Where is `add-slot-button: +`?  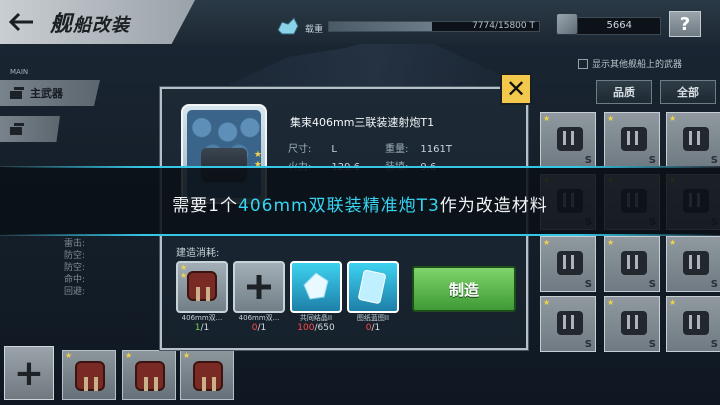 add-slot-button: + is located at coordinates (29, 373).